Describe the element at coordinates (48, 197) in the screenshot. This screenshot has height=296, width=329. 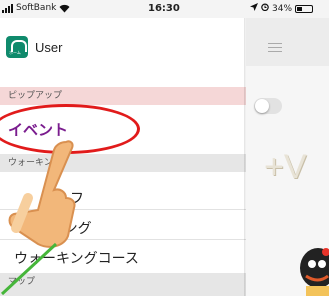
I see `pointing-hand-icon` at that location.